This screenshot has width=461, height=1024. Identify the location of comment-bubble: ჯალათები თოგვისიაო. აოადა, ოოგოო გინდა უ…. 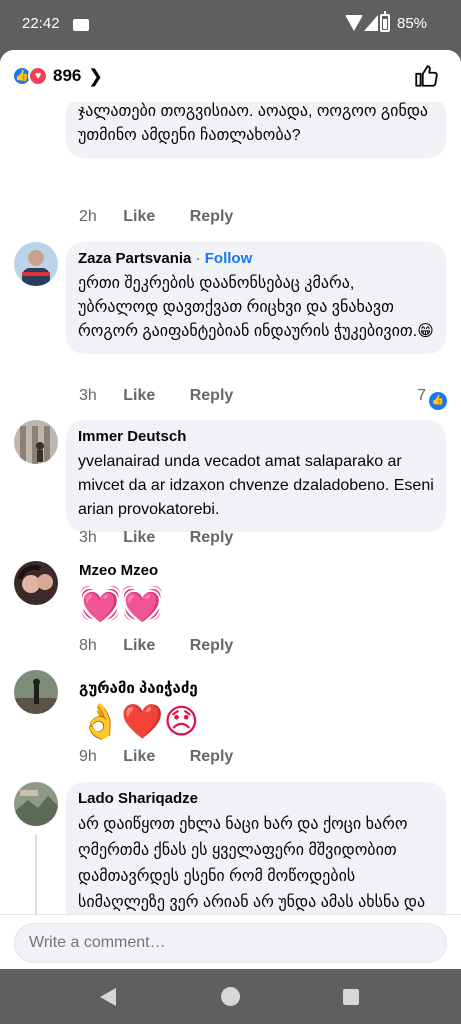
(256, 127).